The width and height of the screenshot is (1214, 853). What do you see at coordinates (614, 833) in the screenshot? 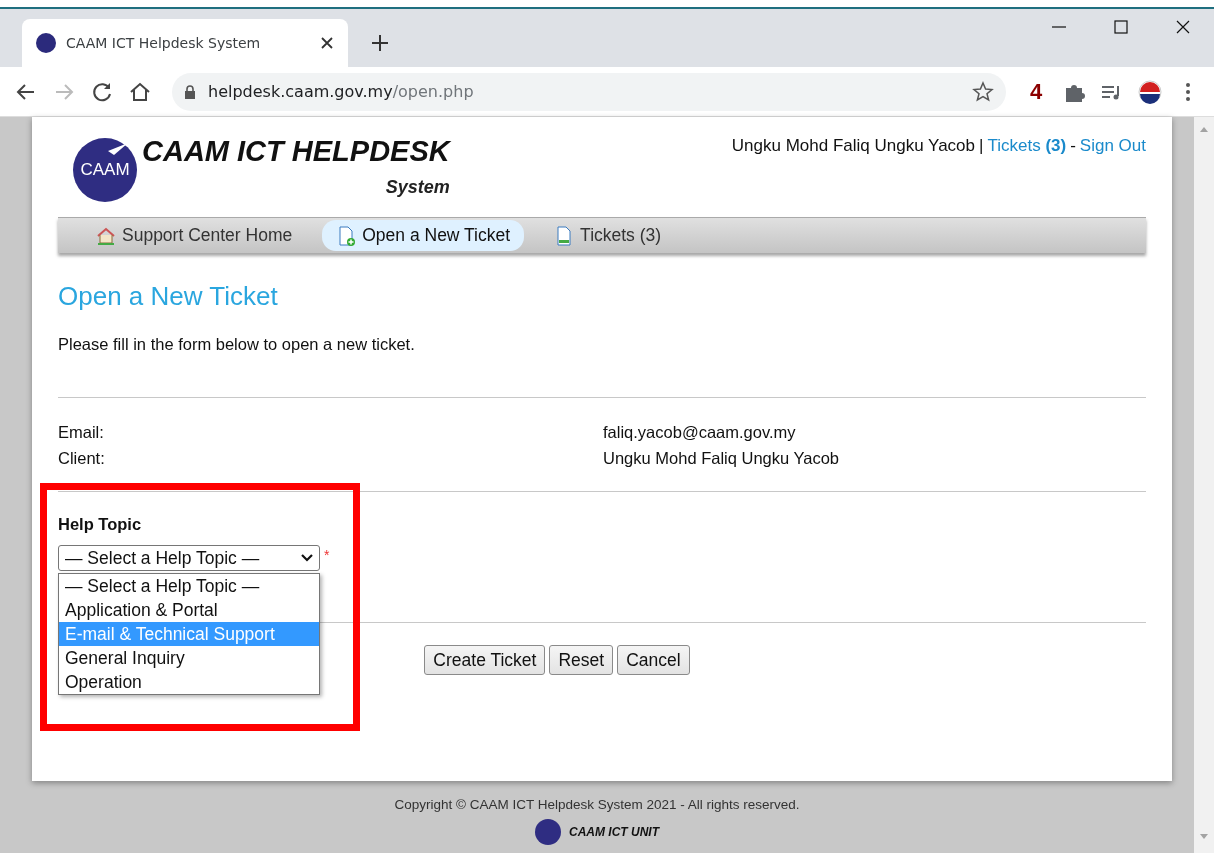
I see `unit-name: CAAM ICT UNIT` at bounding box center [614, 833].